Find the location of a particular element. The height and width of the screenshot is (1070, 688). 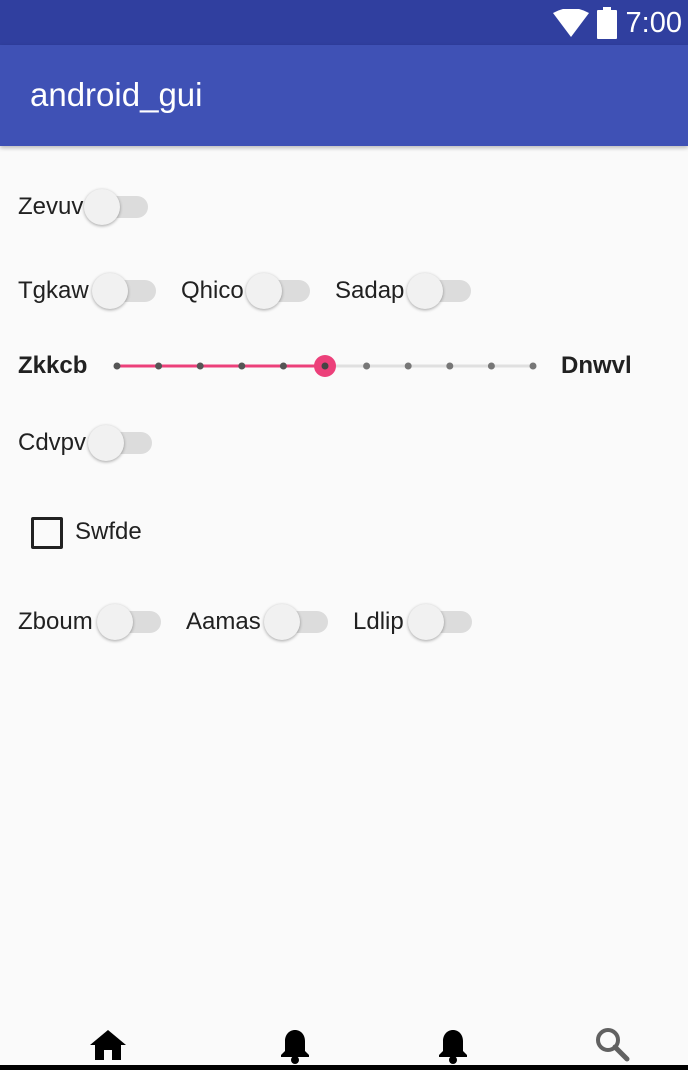

switch-label-zboum: Zboum is located at coordinates (55, 621).